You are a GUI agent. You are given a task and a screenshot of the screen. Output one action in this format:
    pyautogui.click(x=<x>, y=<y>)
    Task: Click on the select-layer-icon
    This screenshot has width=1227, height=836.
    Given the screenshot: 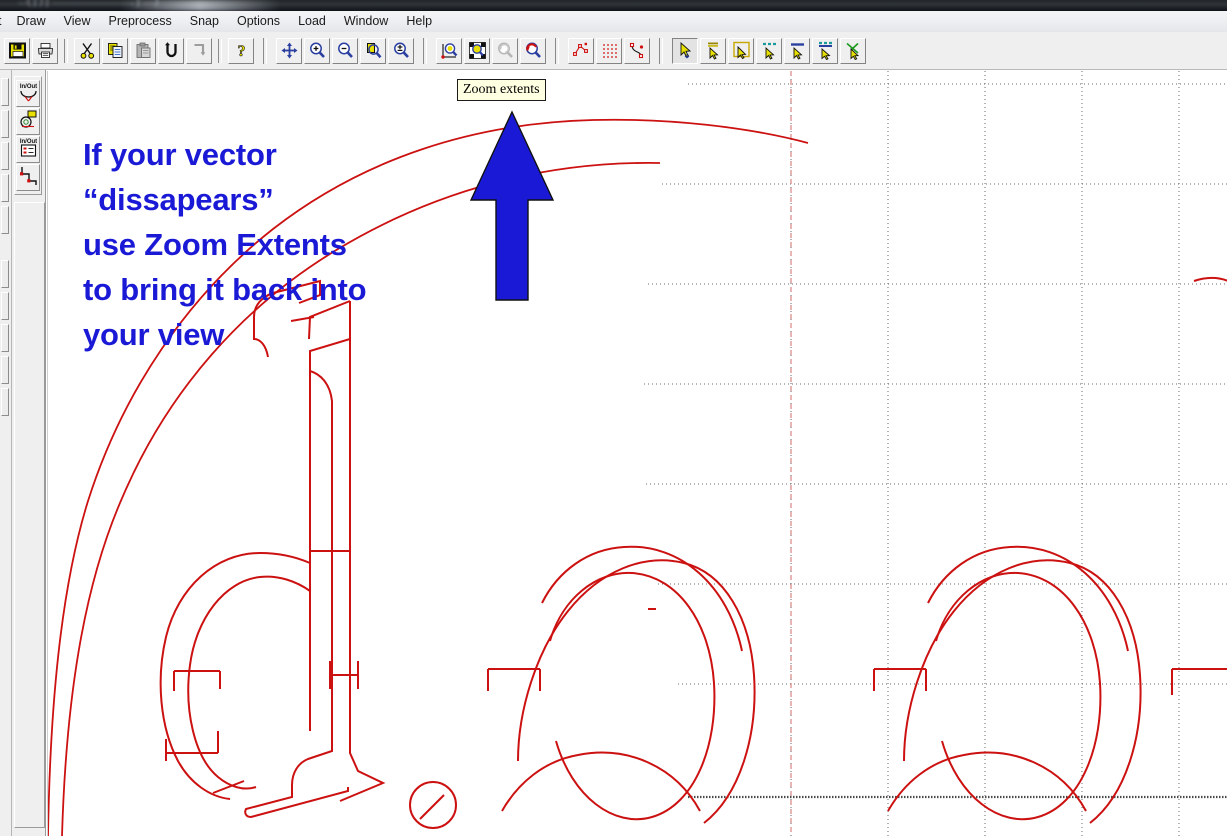 What is the action you would take?
    pyautogui.click(x=713, y=50)
    